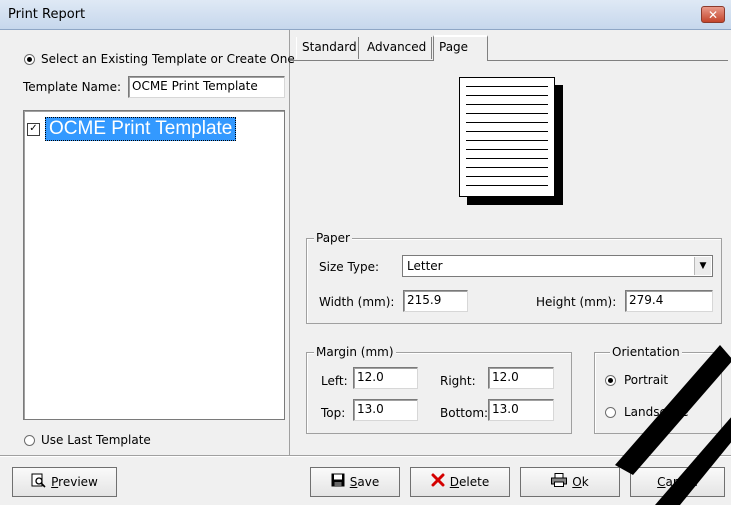  Describe the element at coordinates (646, 380) in the screenshot. I see `portrait-label: Portrait` at that location.